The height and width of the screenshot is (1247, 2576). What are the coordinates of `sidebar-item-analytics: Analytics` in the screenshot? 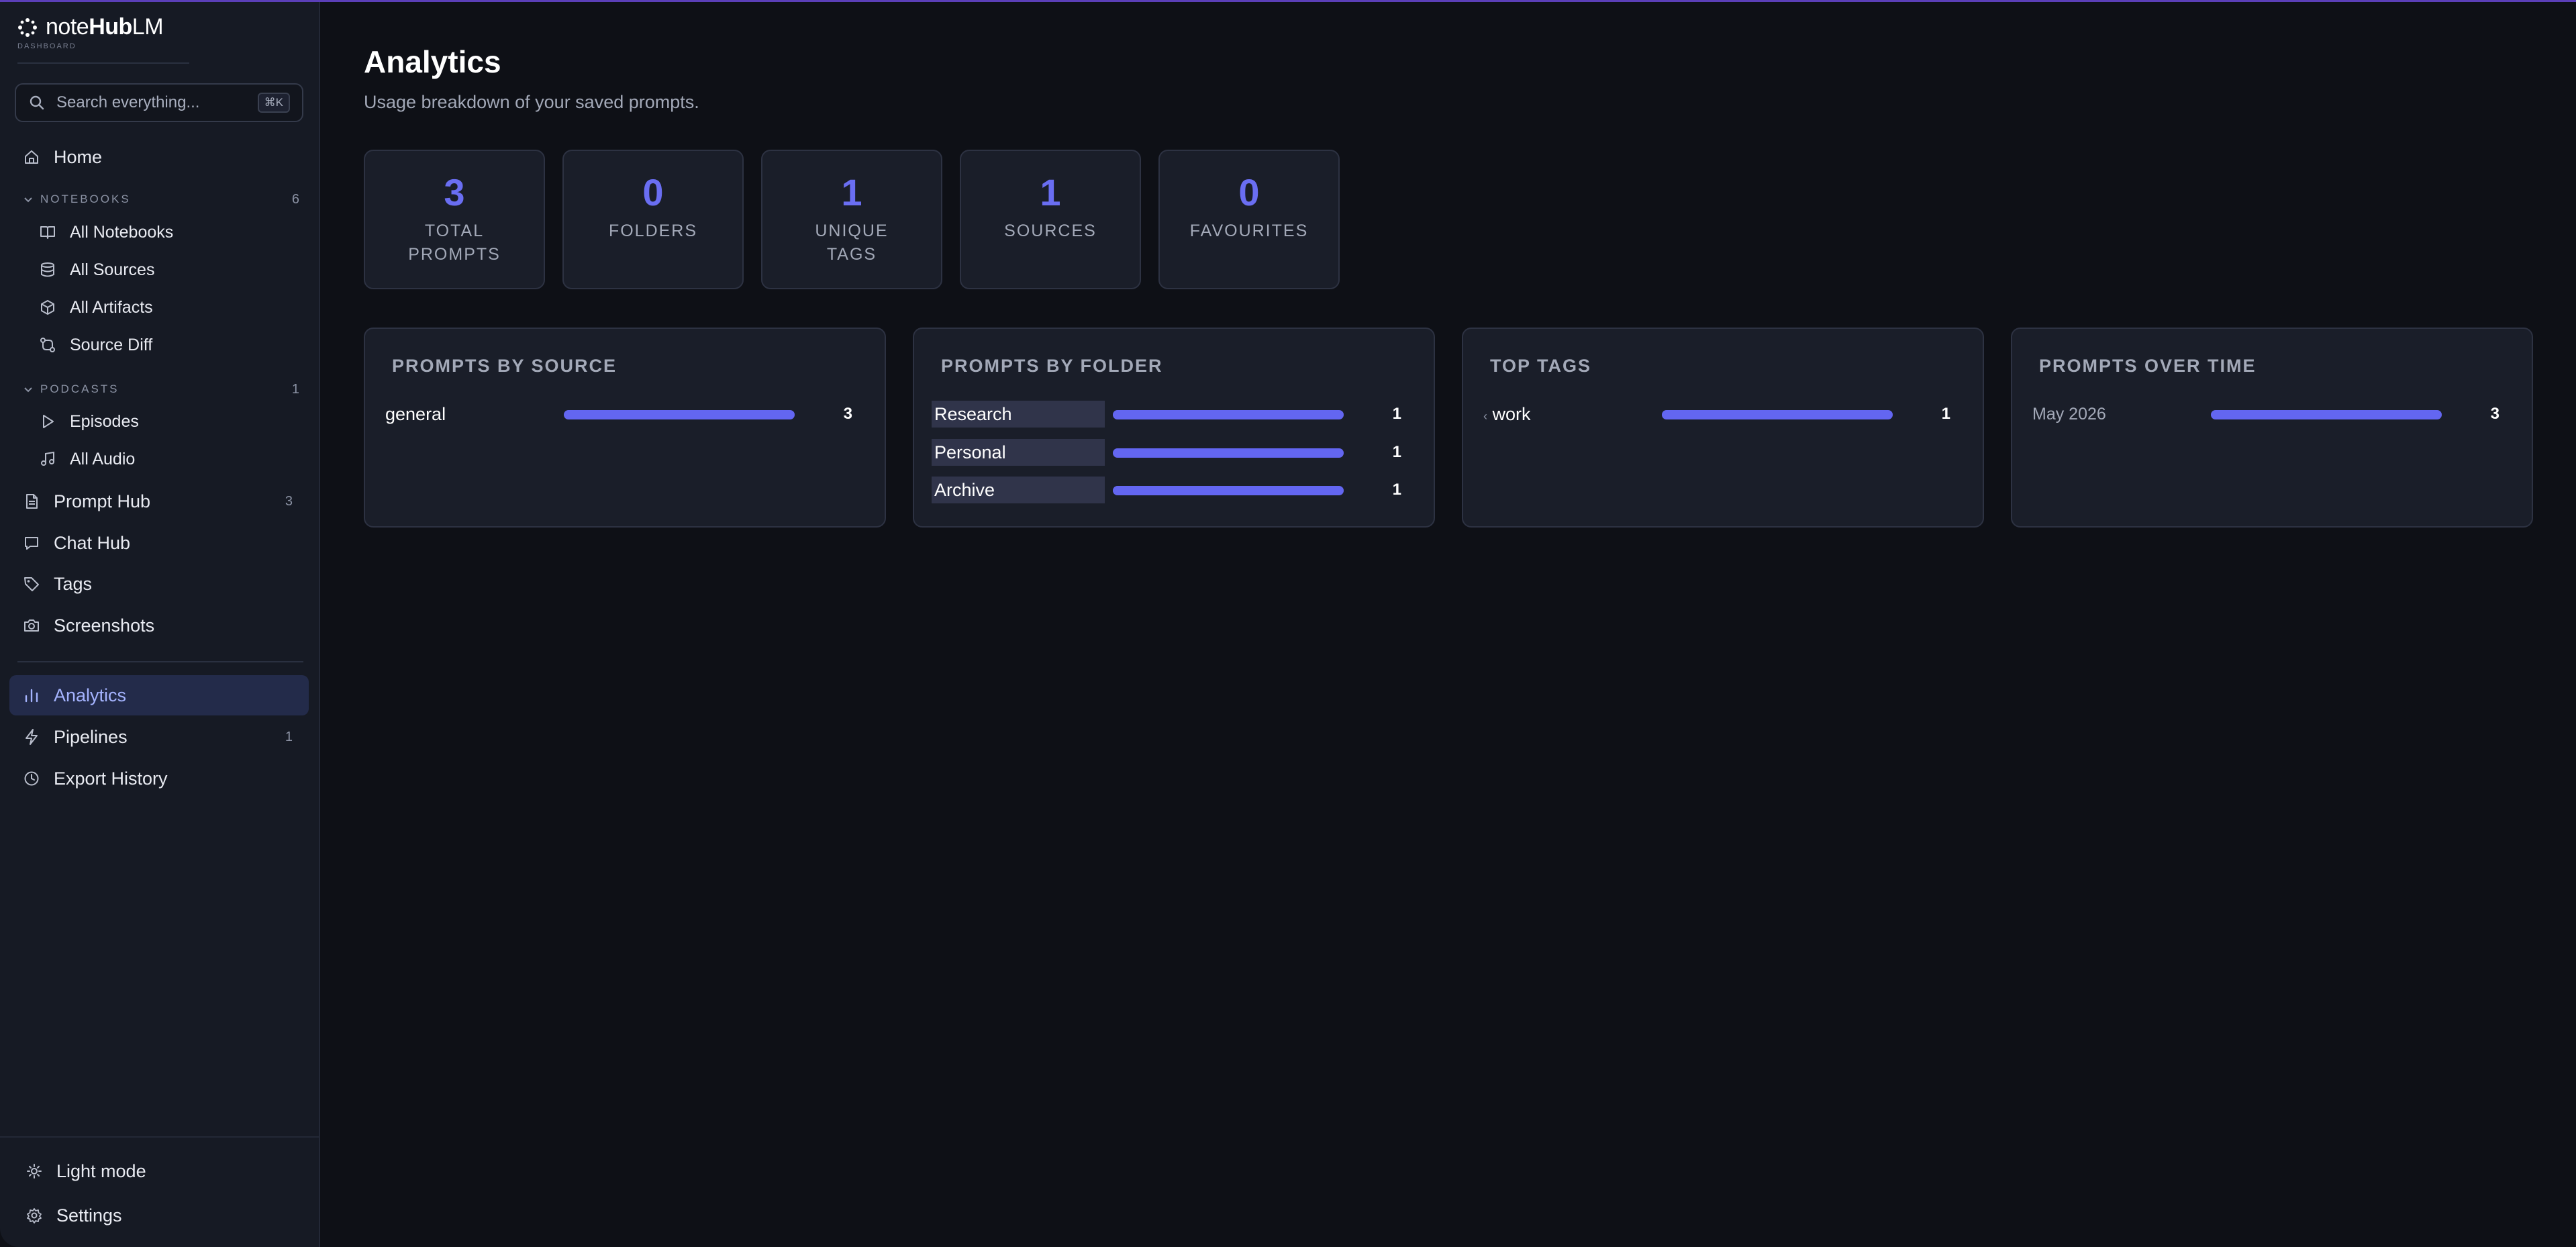 It's located at (159, 695).